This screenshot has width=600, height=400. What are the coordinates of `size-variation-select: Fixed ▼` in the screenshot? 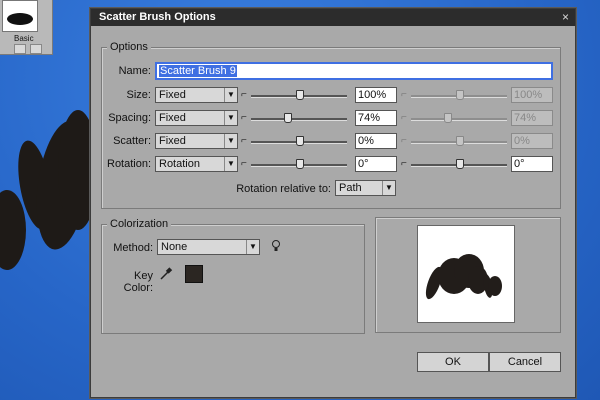 It's located at (196, 95).